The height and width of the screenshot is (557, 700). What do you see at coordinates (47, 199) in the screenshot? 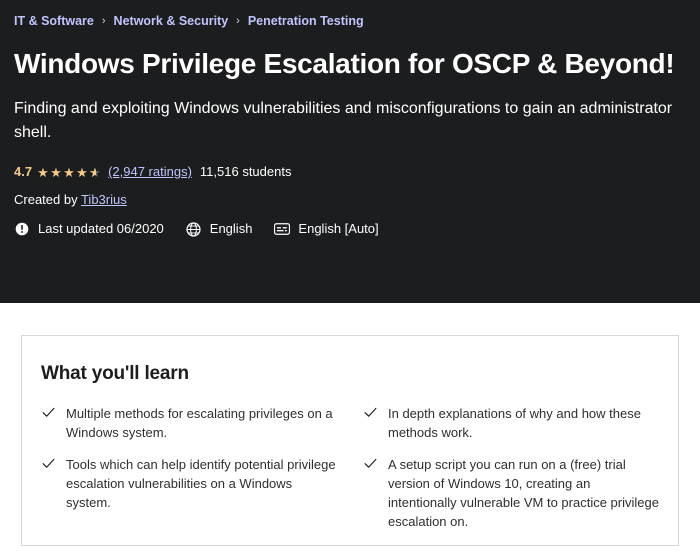
I see `created-by-label: Created by` at bounding box center [47, 199].